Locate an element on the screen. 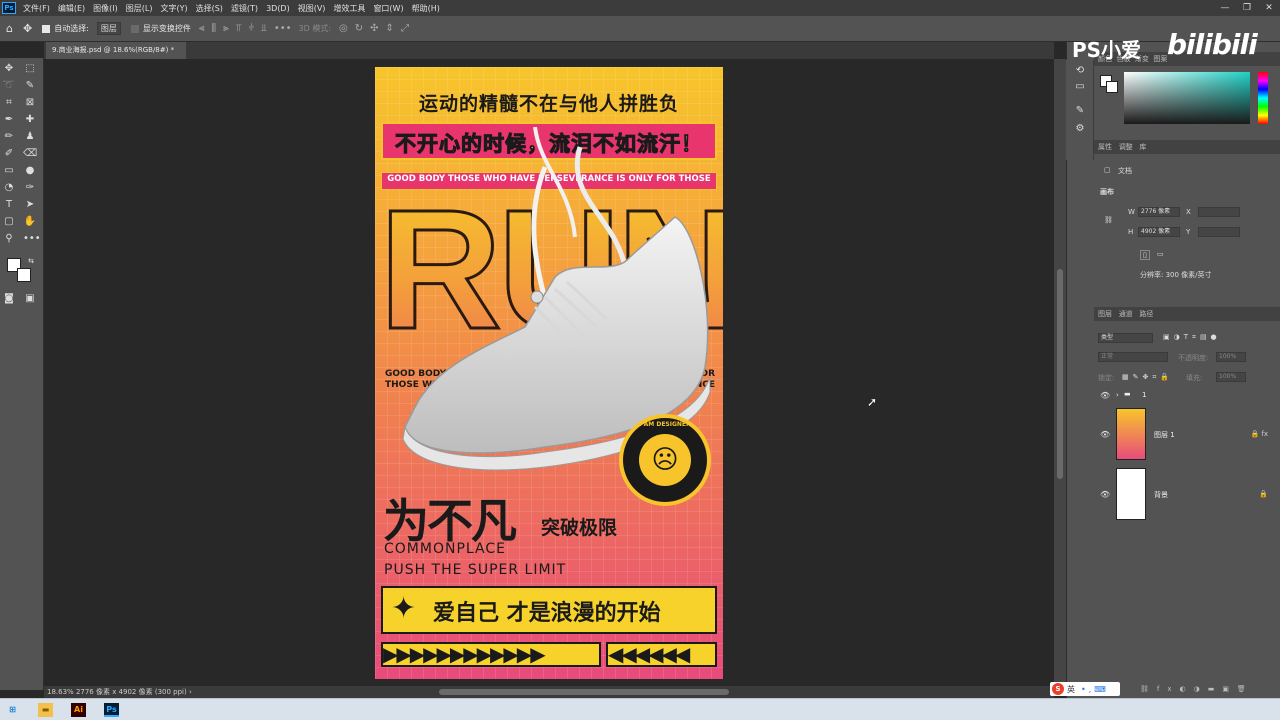 This screenshot has height=720, width=1280. hue-slider is located at coordinates (1263, 98).